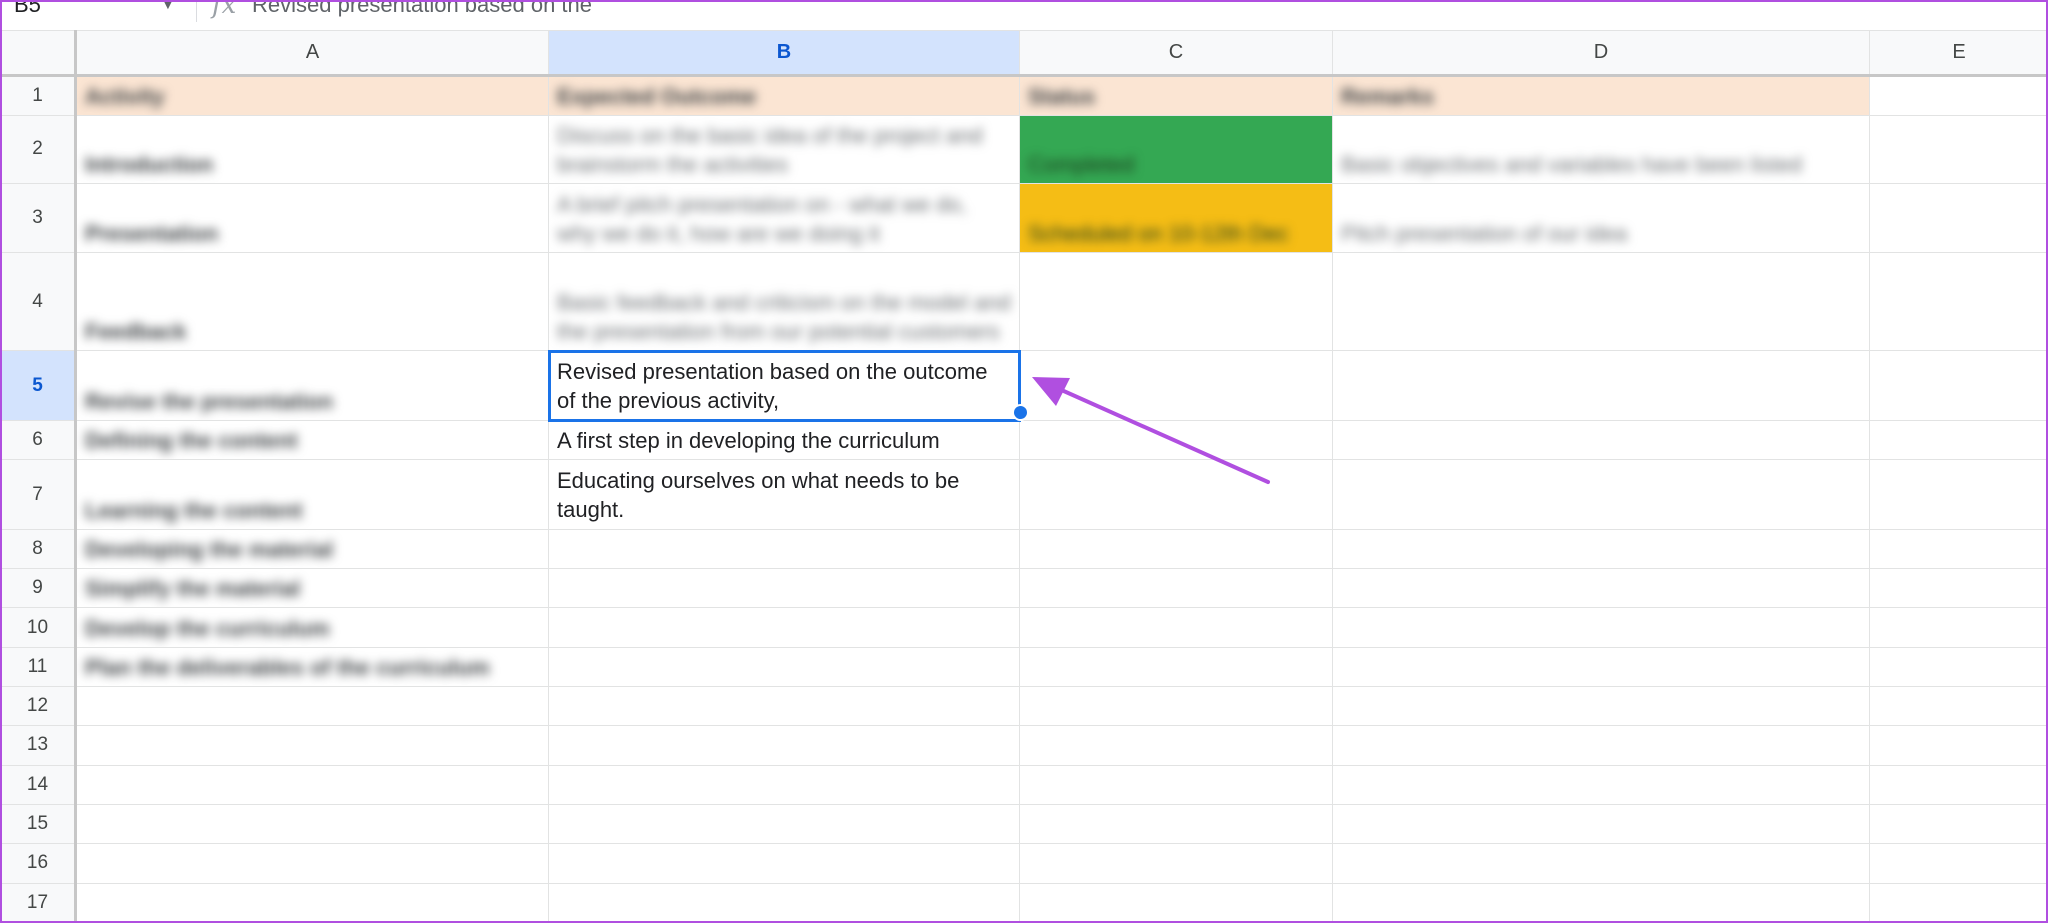 This screenshot has height=923, width=2048. What do you see at coordinates (1601, 902) in the screenshot?
I see `cell-d17` at bounding box center [1601, 902].